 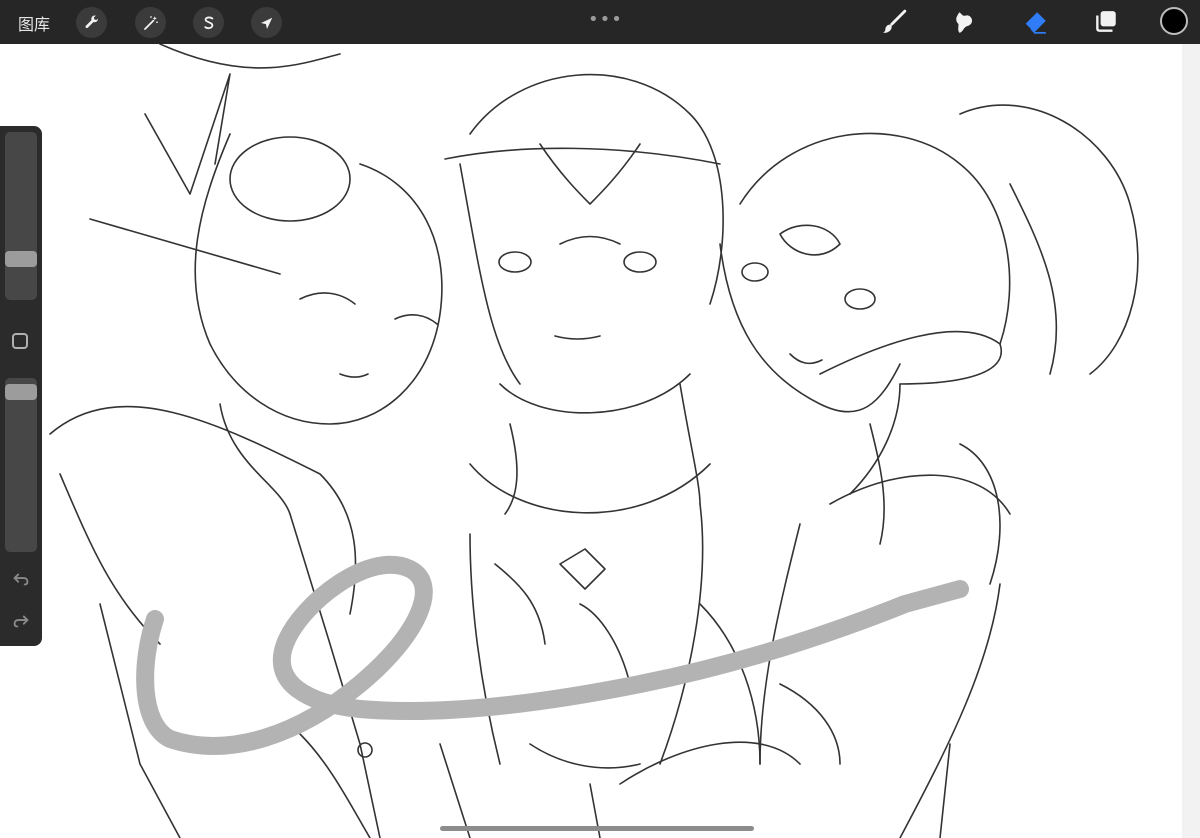 I want to click on selection-s-icon, so click(x=208, y=22).